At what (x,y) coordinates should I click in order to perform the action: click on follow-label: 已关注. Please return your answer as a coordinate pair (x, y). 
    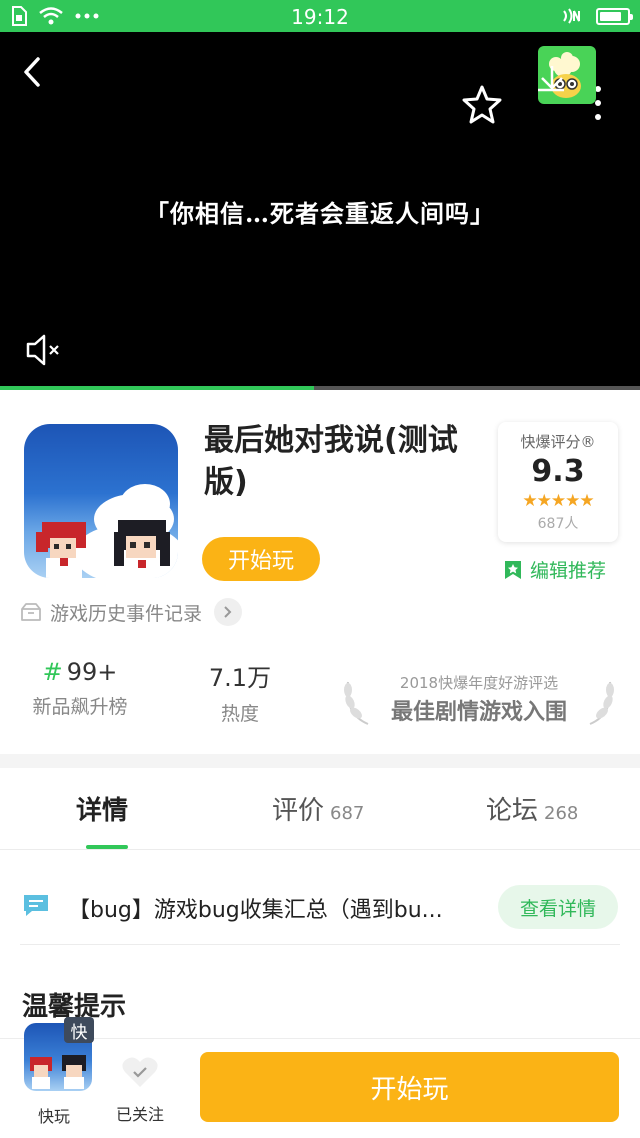
    Looking at the image, I should click on (139, 1114).